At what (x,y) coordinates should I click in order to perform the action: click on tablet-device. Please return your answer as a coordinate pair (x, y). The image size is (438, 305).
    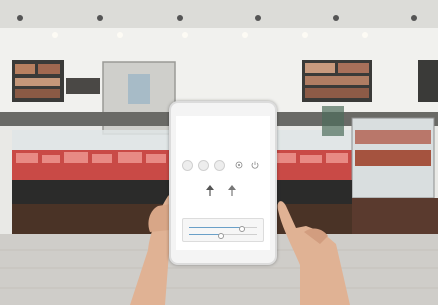
    Looking at the image, I should click on (223, 183).